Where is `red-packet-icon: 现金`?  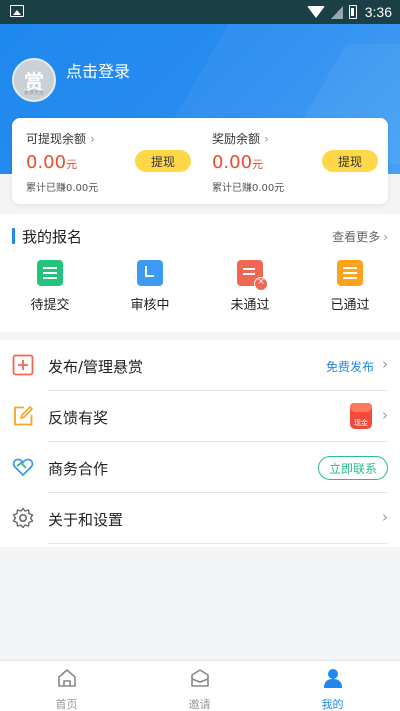 red-packet-icon: 现金 is located at coordinates (361, 416).